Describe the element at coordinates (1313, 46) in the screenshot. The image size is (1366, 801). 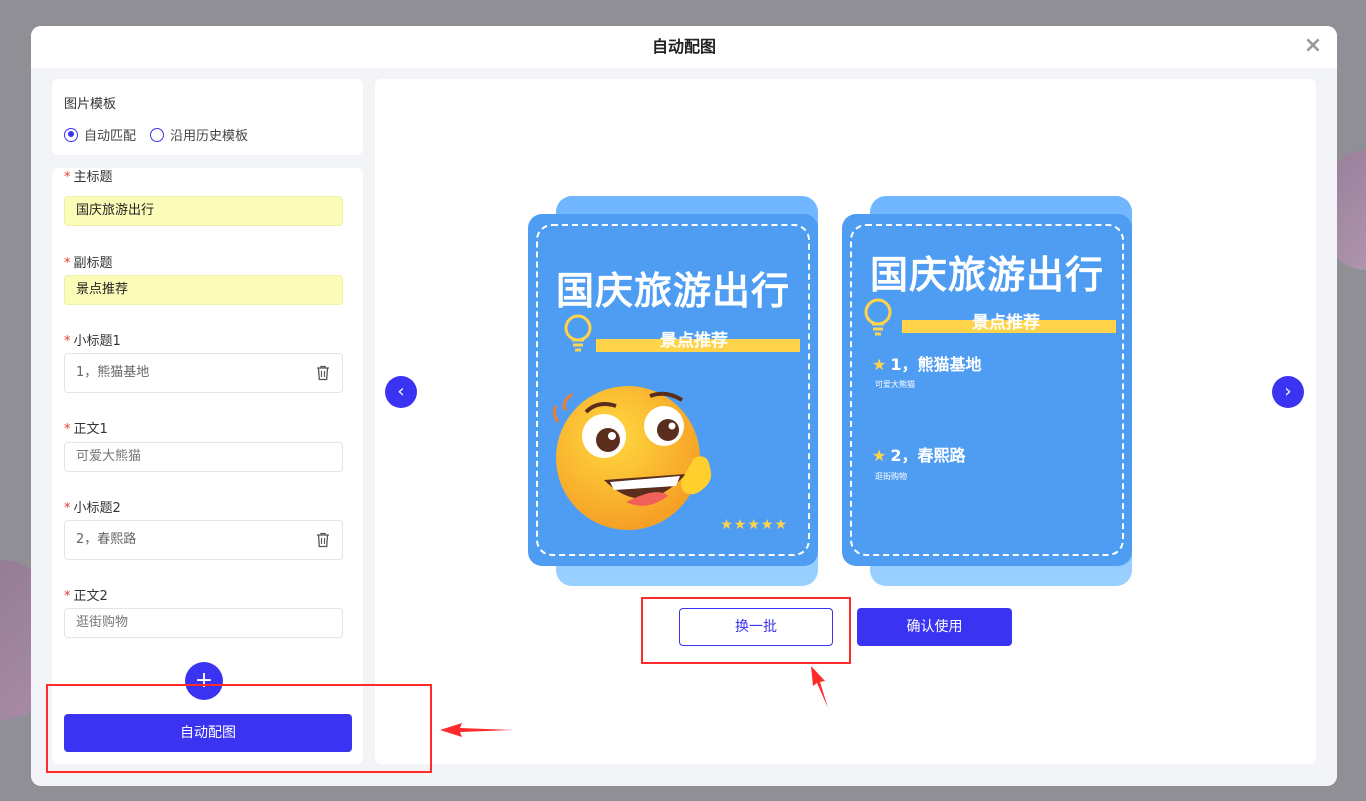
I see `close-icon: ×` at that location.